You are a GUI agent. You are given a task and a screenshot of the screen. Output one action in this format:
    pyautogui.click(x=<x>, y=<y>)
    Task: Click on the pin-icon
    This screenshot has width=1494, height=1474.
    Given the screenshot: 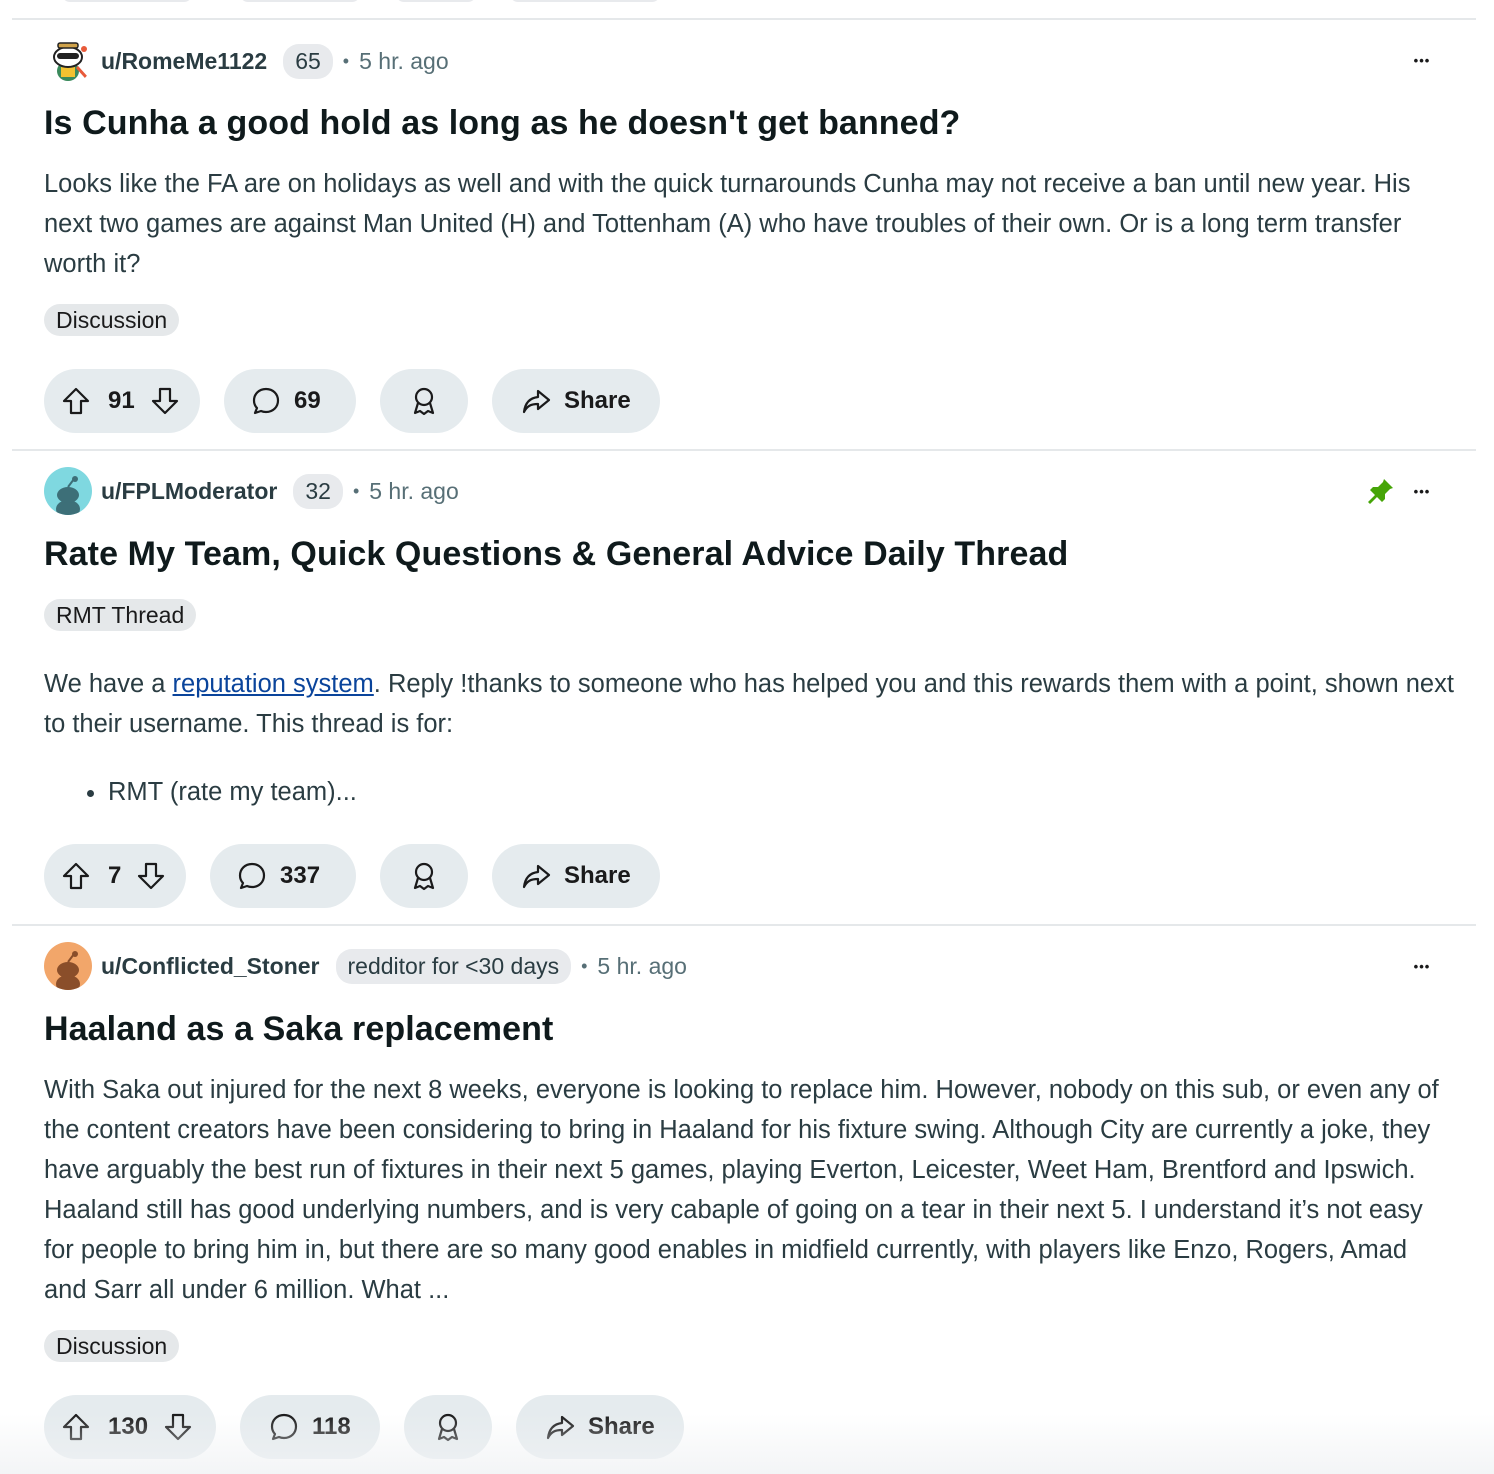 What is the action you would take?
    pyautogui.click(x=1381, y=491)
    